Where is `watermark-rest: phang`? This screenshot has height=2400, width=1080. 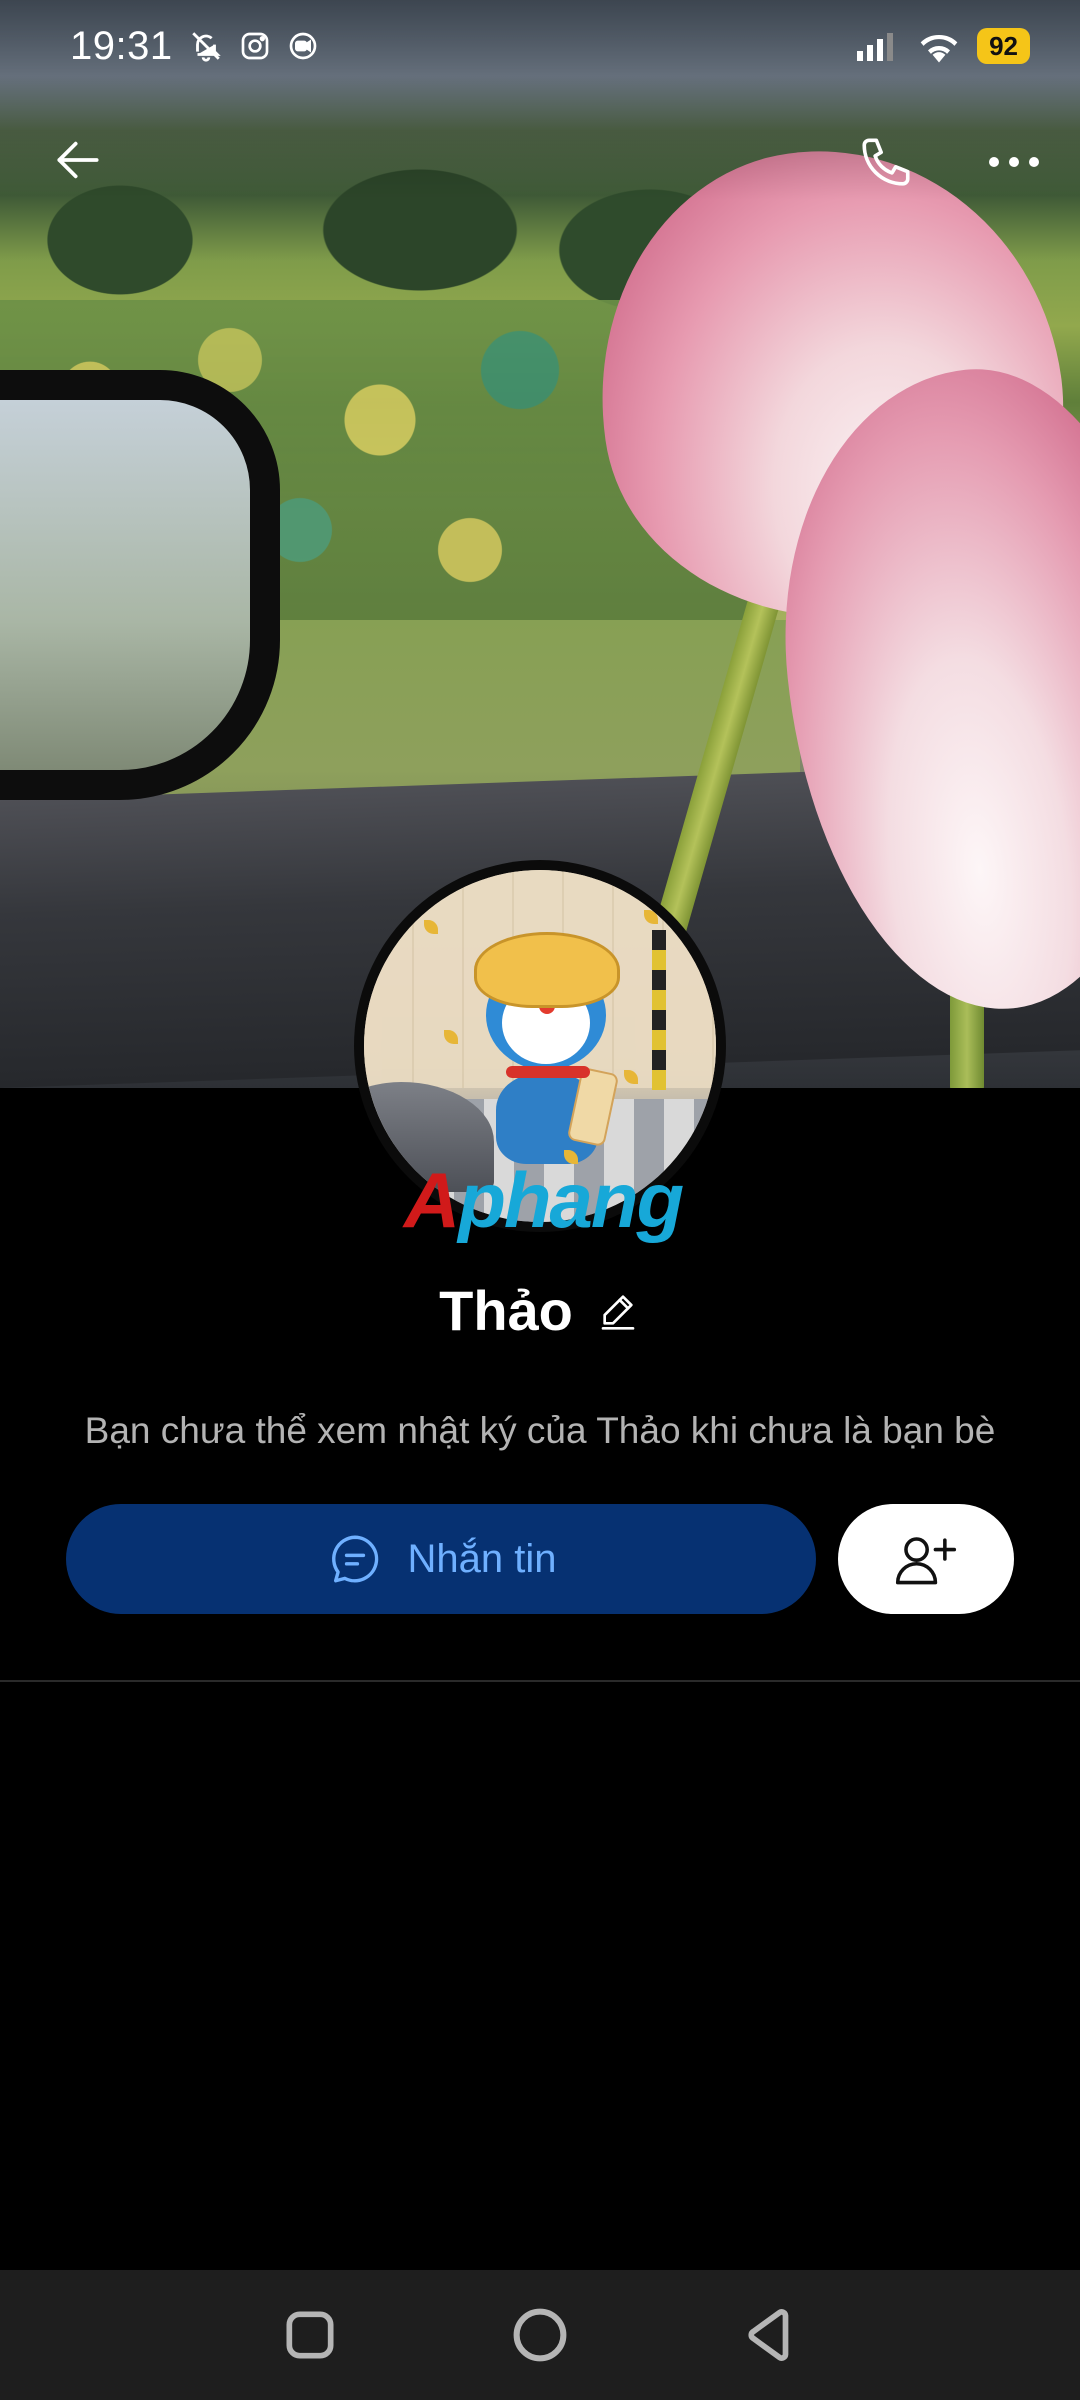
watermark-rest: phang is located at coordinates (571, 1200).